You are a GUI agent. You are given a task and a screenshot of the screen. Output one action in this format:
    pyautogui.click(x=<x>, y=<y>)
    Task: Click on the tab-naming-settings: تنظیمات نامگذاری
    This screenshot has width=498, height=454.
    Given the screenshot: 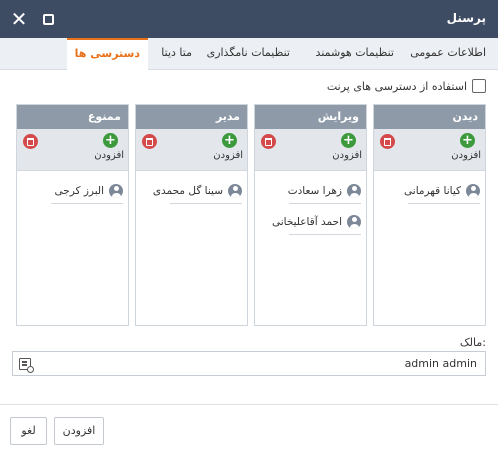 What is the action you would take?
    pyautogui.click(x=248, y=54)
    